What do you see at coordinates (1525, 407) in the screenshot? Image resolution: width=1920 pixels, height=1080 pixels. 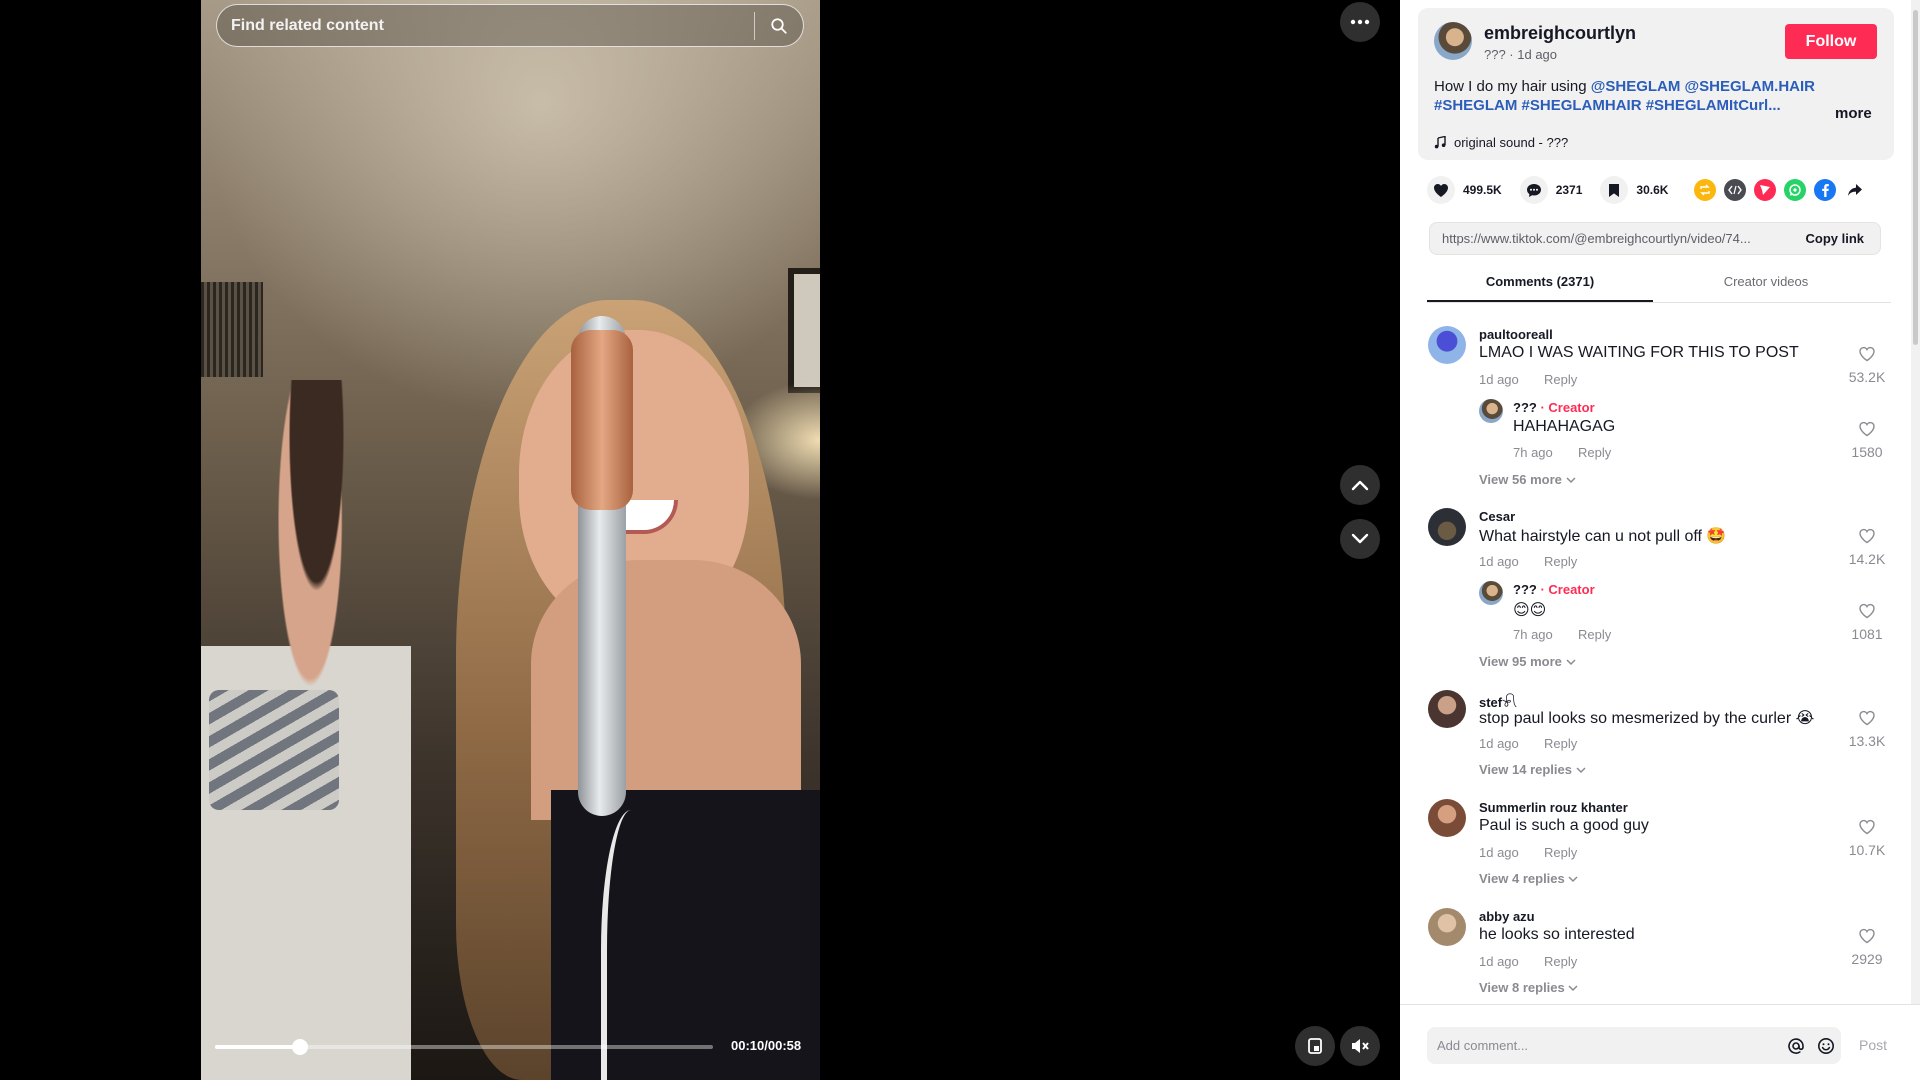 I see `reply-author-name: ???` at bounding box center [1525, 407].